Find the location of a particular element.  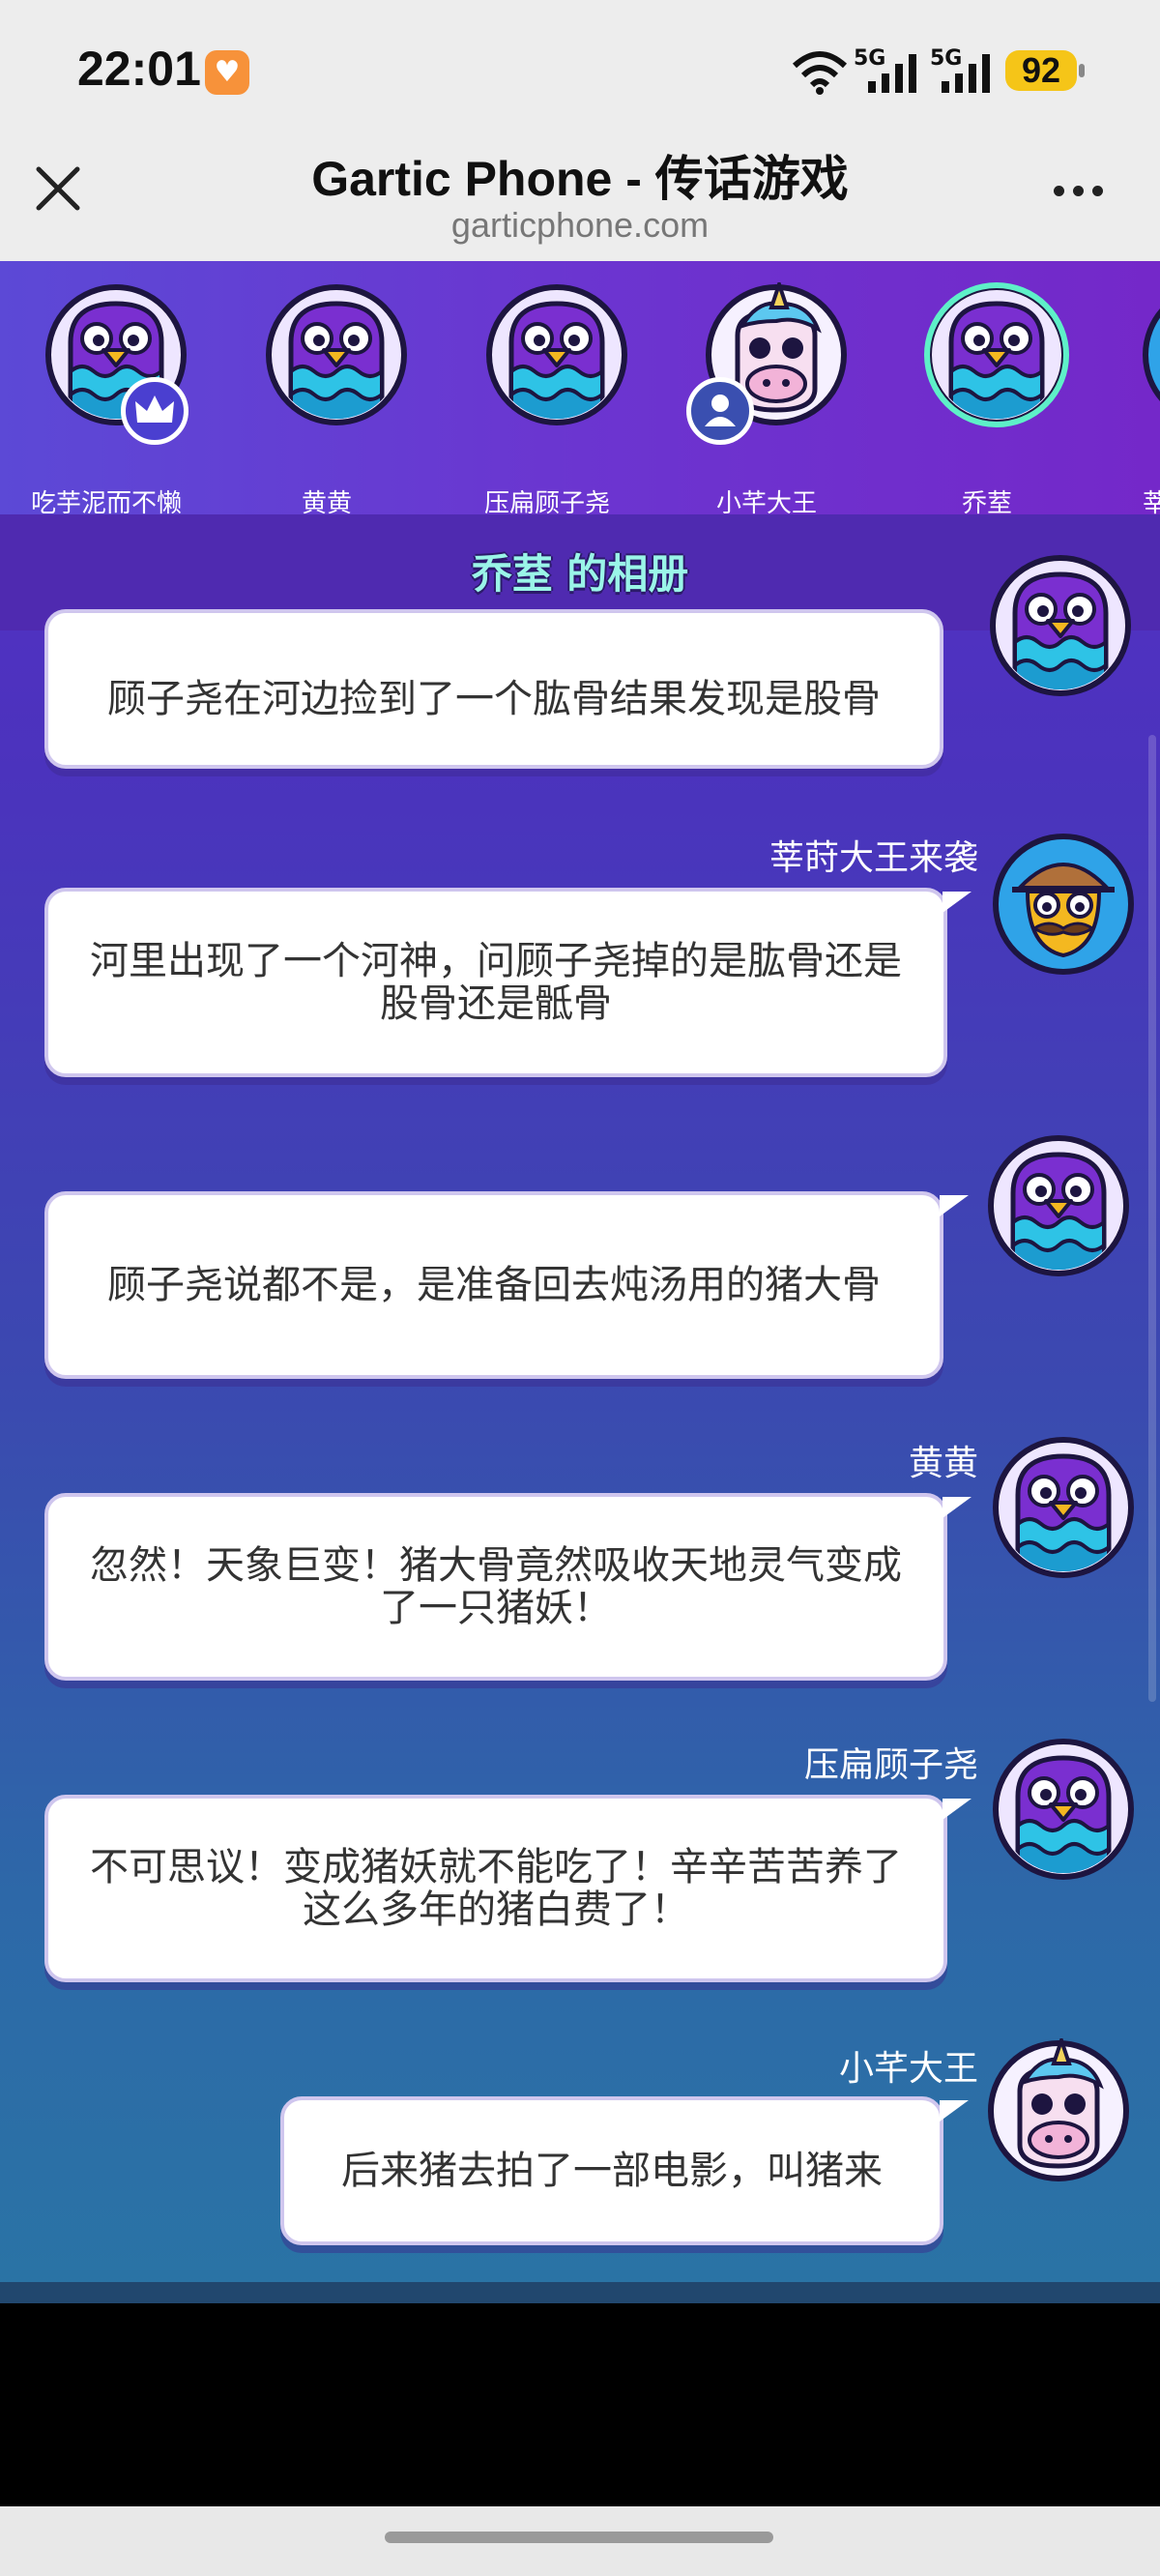

player-item-selected: 乔荎 is located at coordinates (987, 398).